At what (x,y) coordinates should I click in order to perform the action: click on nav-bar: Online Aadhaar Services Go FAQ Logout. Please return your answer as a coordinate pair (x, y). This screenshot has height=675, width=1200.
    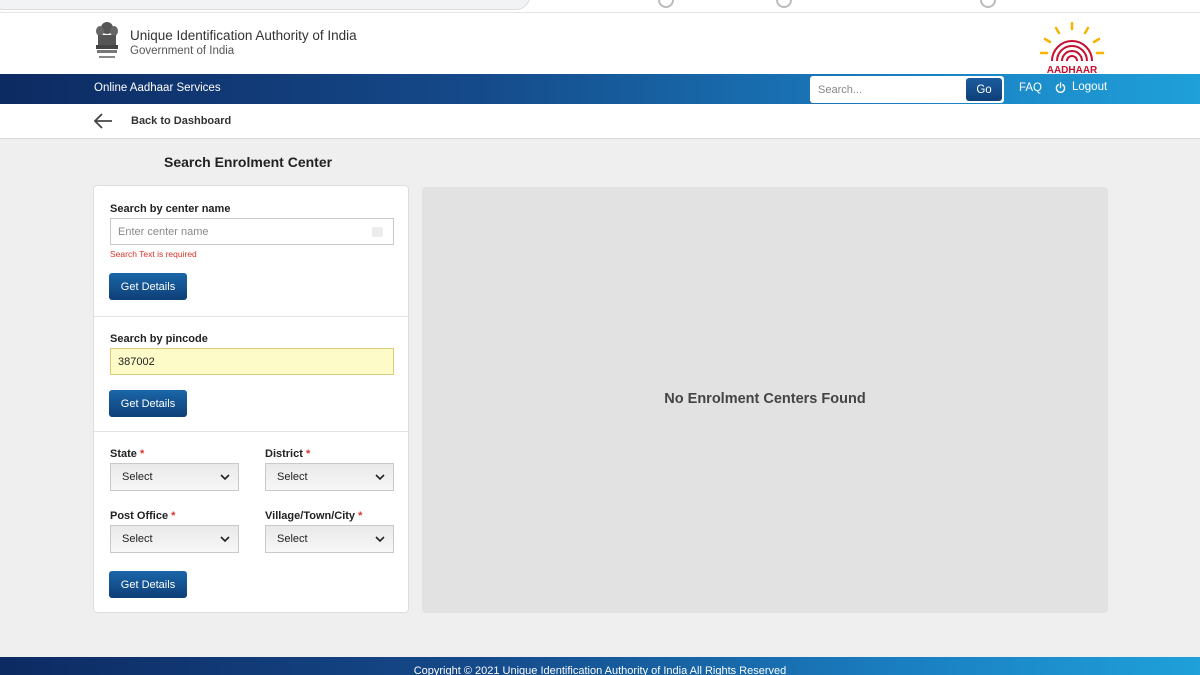
    Looking at the image, I should click on (600, 89).